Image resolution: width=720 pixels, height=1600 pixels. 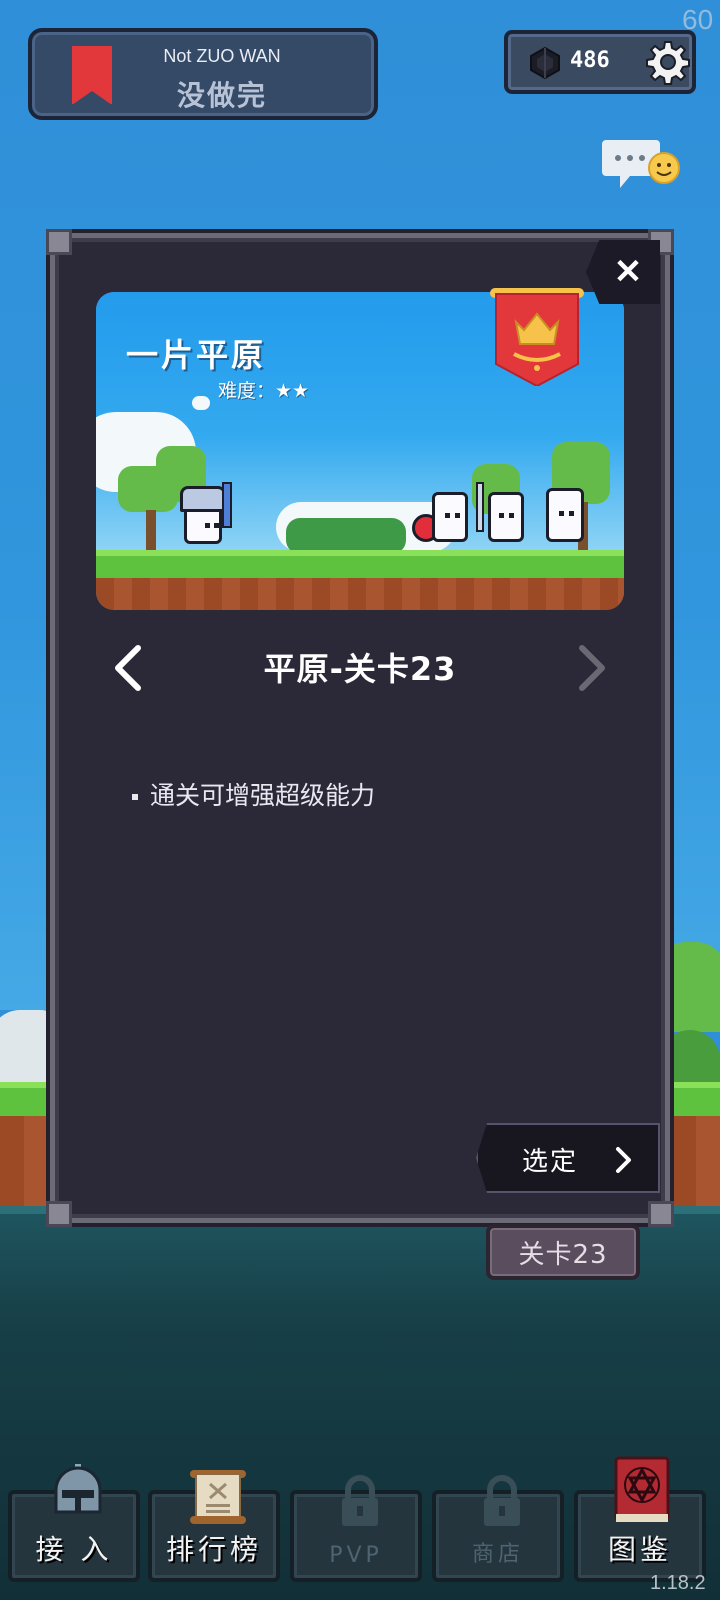 What do you see at coordinates (203, 74) in the screenshot?
I see `save-title-panel: Not ZUO WAN 没做完` at bounding box center [203, 74].